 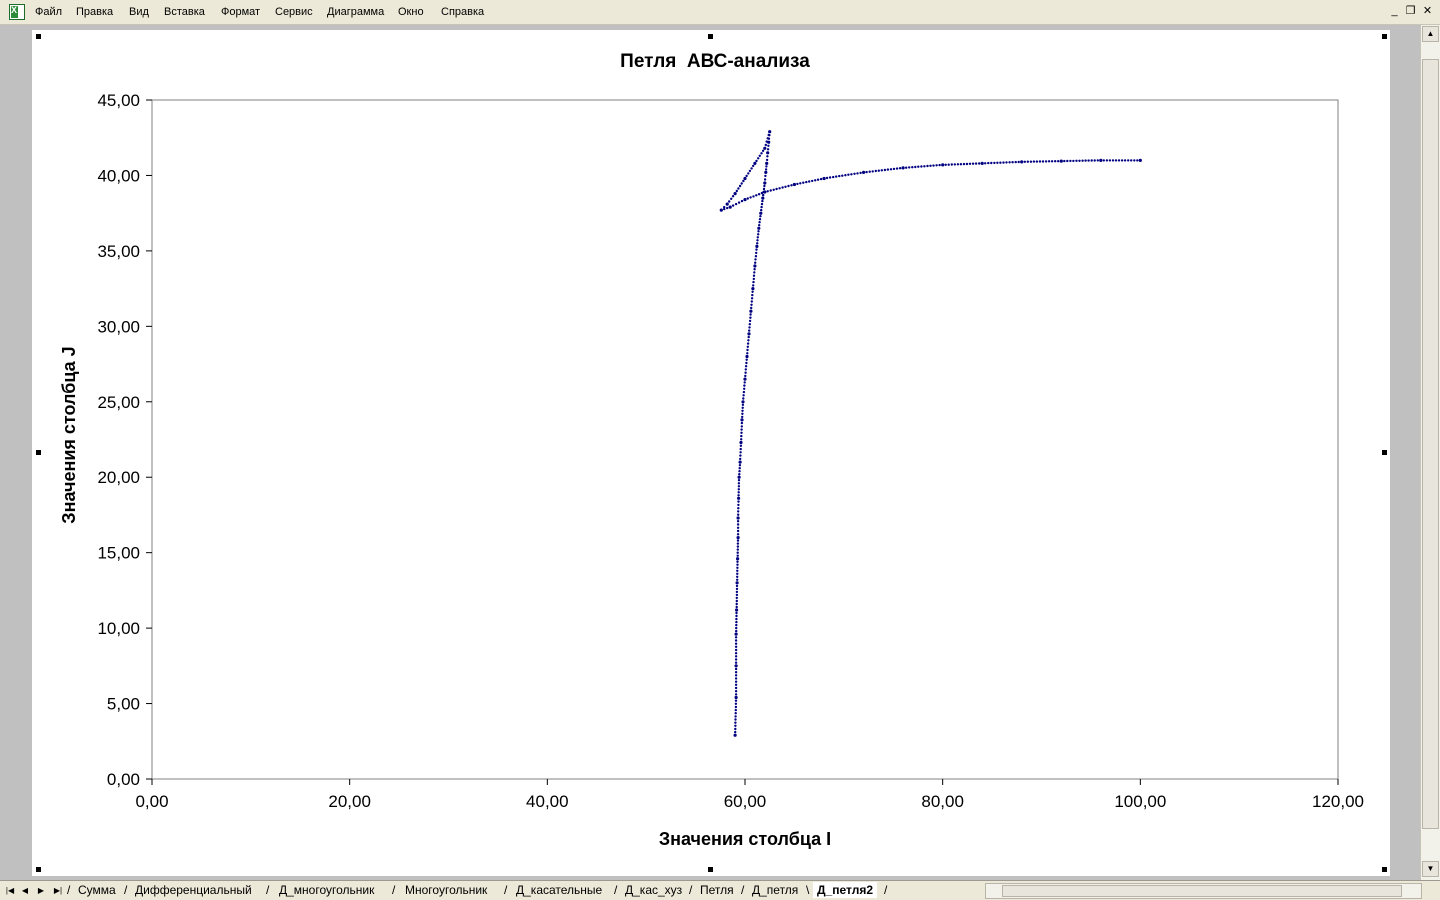 I want to click on next-sheet-icon: ▶, so click(x=41, y=890).